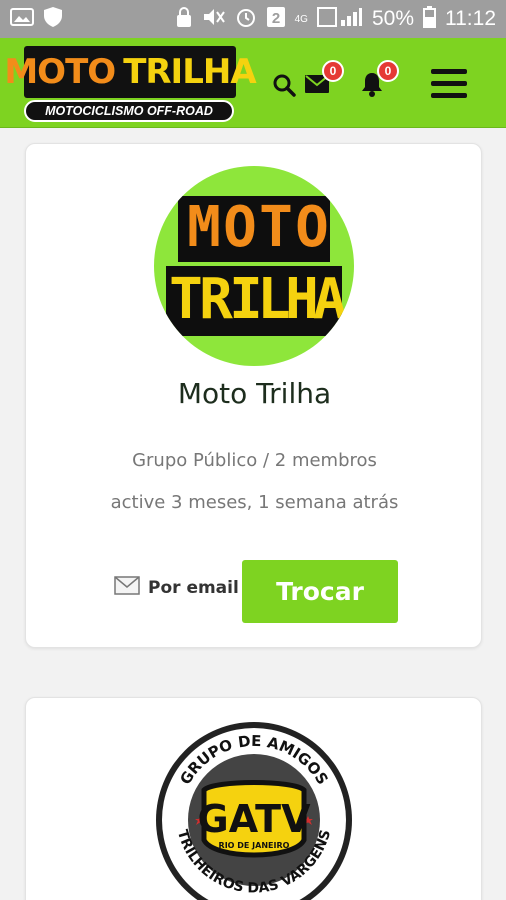 The image size is (506, 900). What do you see at coordinates (388, 71) in the screenshot?
I see `notifications-badge: 0` at bounding box center [388, 71].